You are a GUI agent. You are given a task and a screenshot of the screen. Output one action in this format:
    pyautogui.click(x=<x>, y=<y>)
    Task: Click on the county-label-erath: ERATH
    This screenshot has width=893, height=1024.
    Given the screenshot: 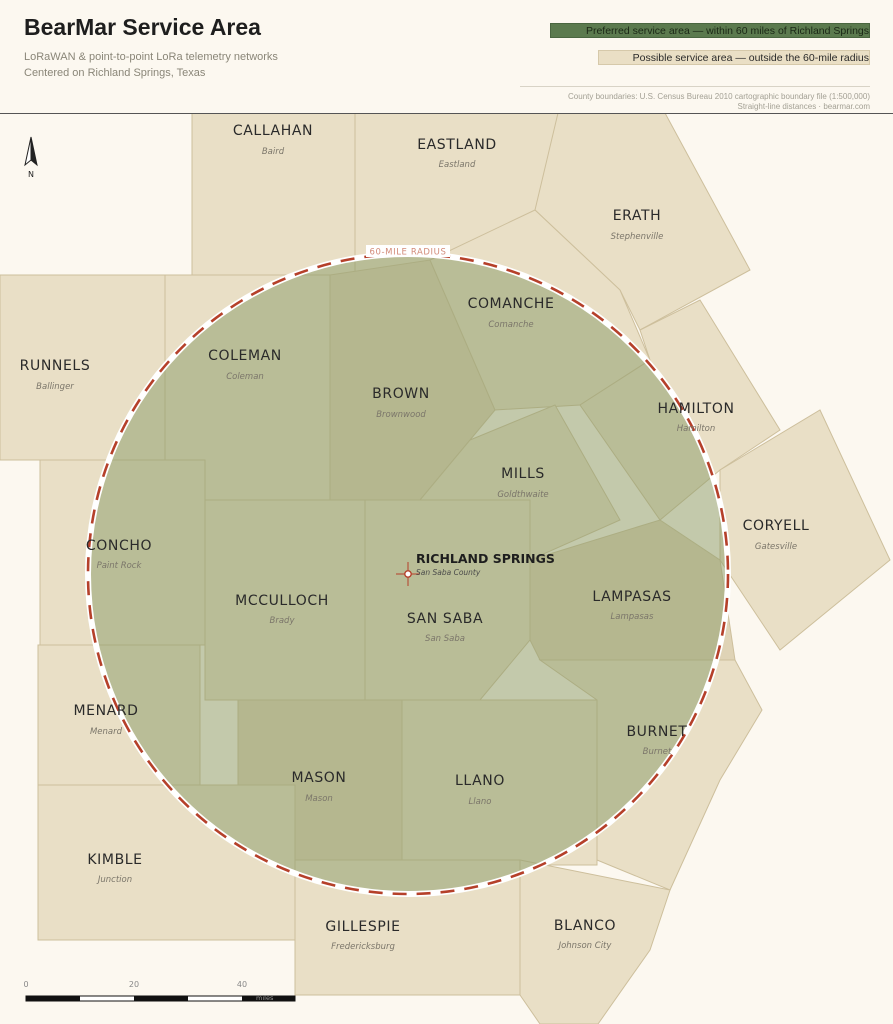 What is the action you would take?
    pyautogui.click(x=637, y=216)
    